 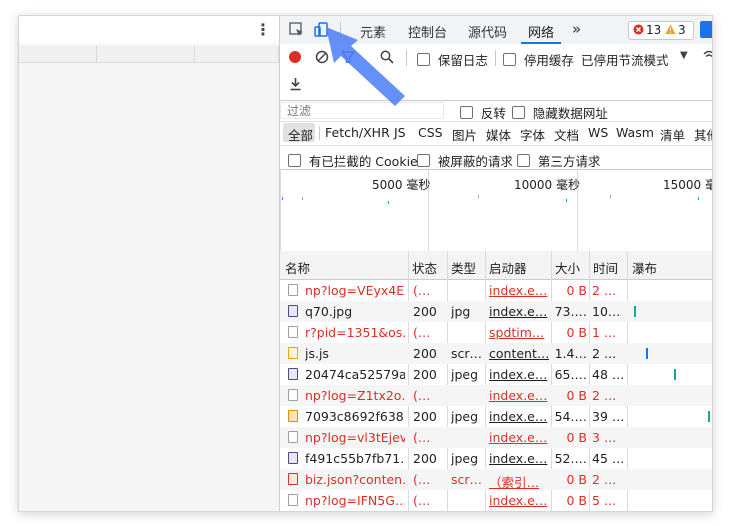 I want to click on type-font: 字体, so click(x=532, y=134).